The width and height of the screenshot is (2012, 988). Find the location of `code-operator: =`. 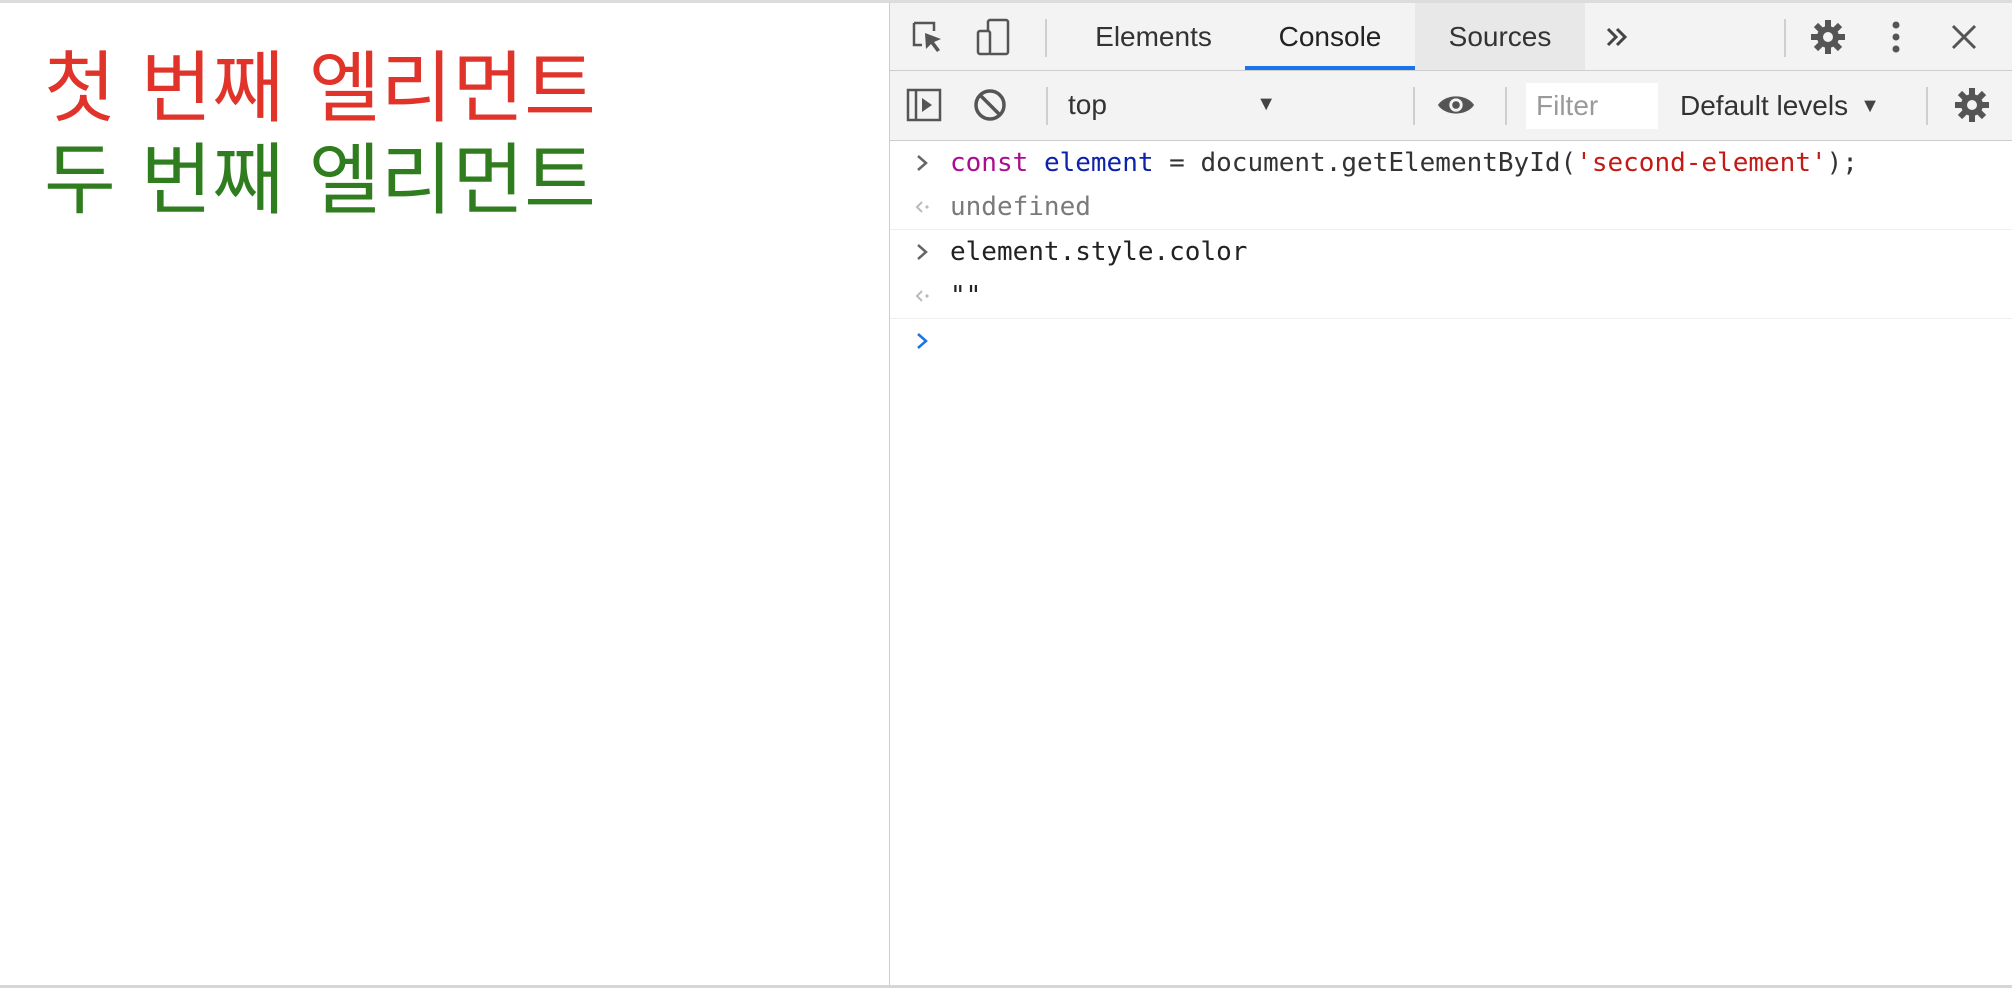

code-operator: = is located at coordinates (1177, 163).